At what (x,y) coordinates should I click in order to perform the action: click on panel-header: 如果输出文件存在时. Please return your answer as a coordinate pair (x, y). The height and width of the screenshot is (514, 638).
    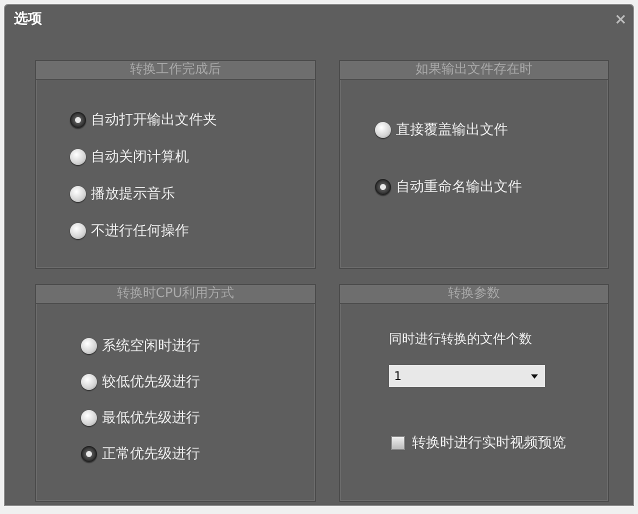
    Looking at the image, I should click on (474, 70).